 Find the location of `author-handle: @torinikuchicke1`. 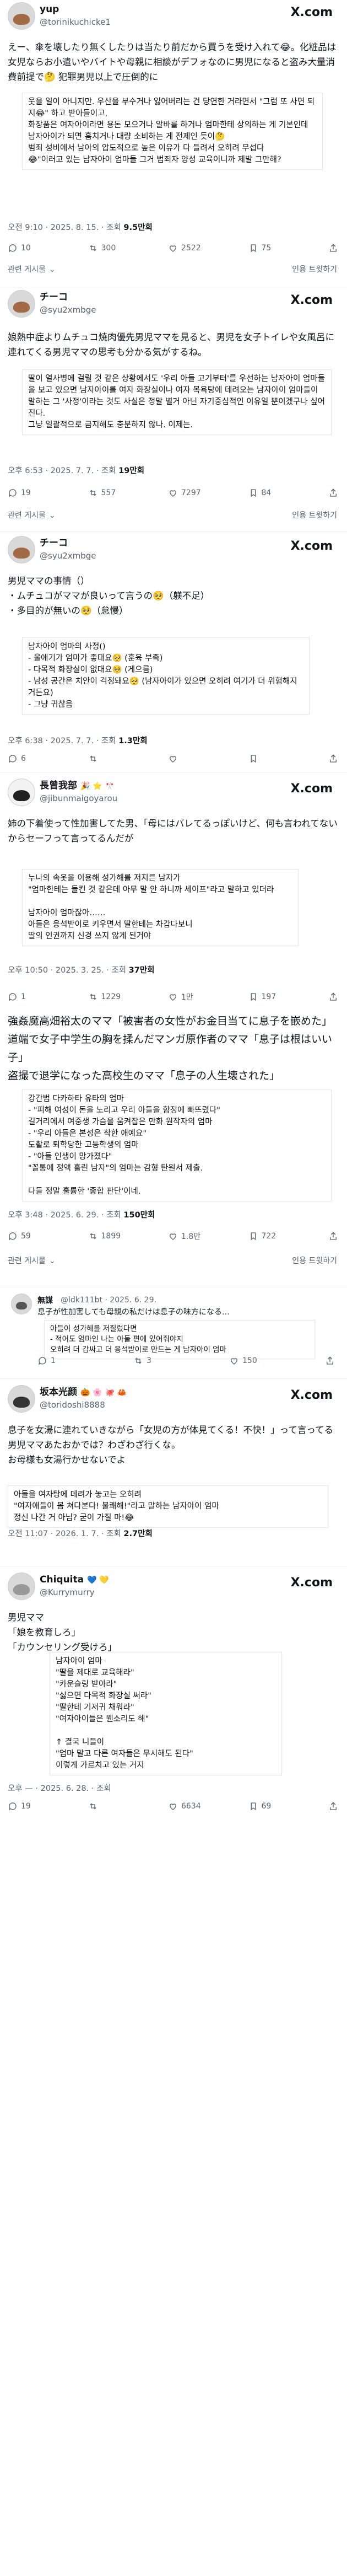

author-handle: @torinikuchicke1 is located at coordinates (76, 23).